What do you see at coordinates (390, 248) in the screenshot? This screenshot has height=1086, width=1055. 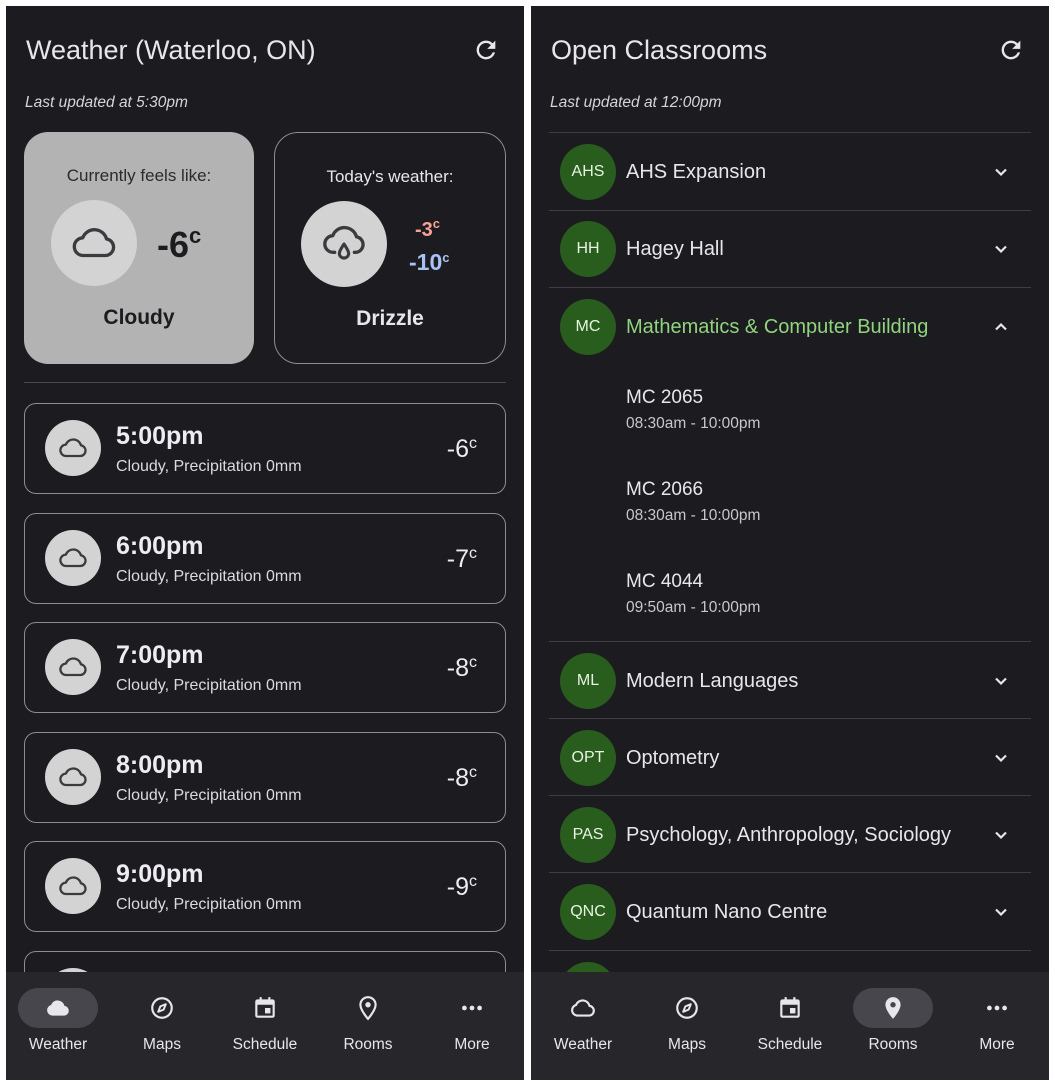 I see `today-weather-card: Today's weather: -3c -10c Drizzle` at bounding box center [390, 248].